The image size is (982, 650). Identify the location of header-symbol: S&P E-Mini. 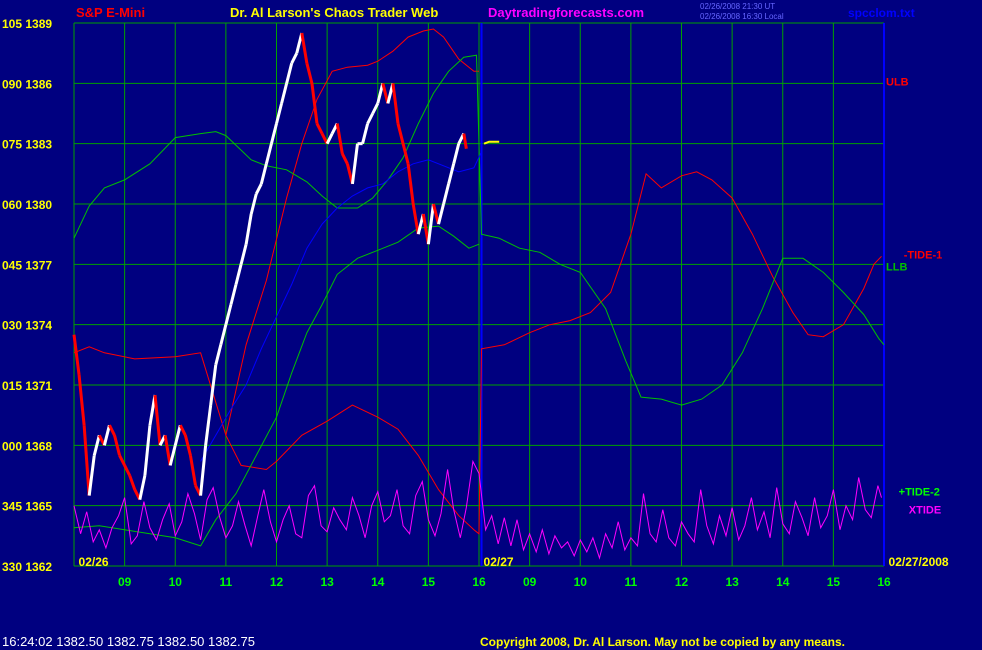
(110, 12).